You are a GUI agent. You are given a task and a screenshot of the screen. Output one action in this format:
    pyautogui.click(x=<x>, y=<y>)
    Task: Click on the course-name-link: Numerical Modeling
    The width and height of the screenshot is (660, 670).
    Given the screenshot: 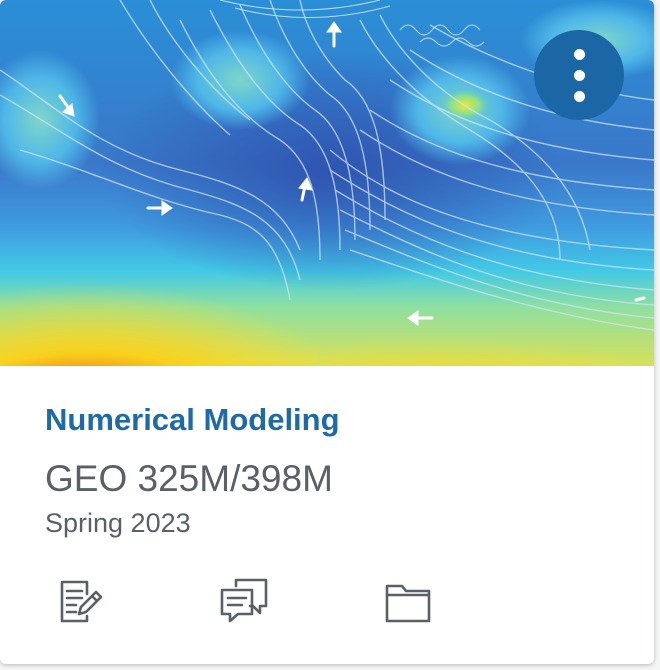 What is the action you would take?
    pyautogui.click(x=192, y=420)
    